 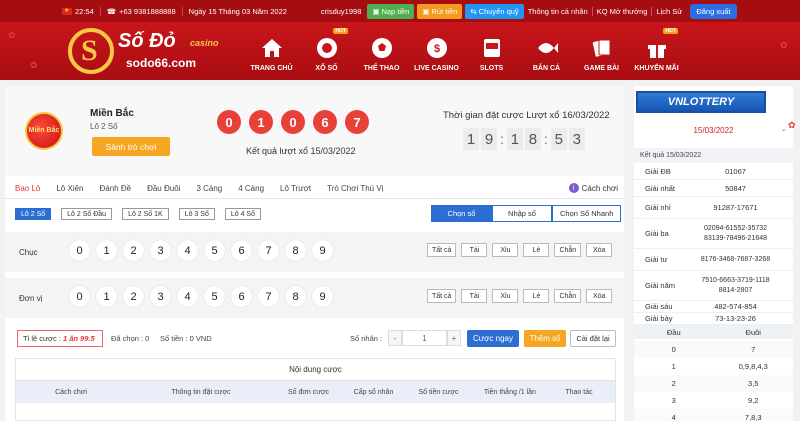 I want to click on nav-home: TRANG CHỦ, so click(x=271, y=51).